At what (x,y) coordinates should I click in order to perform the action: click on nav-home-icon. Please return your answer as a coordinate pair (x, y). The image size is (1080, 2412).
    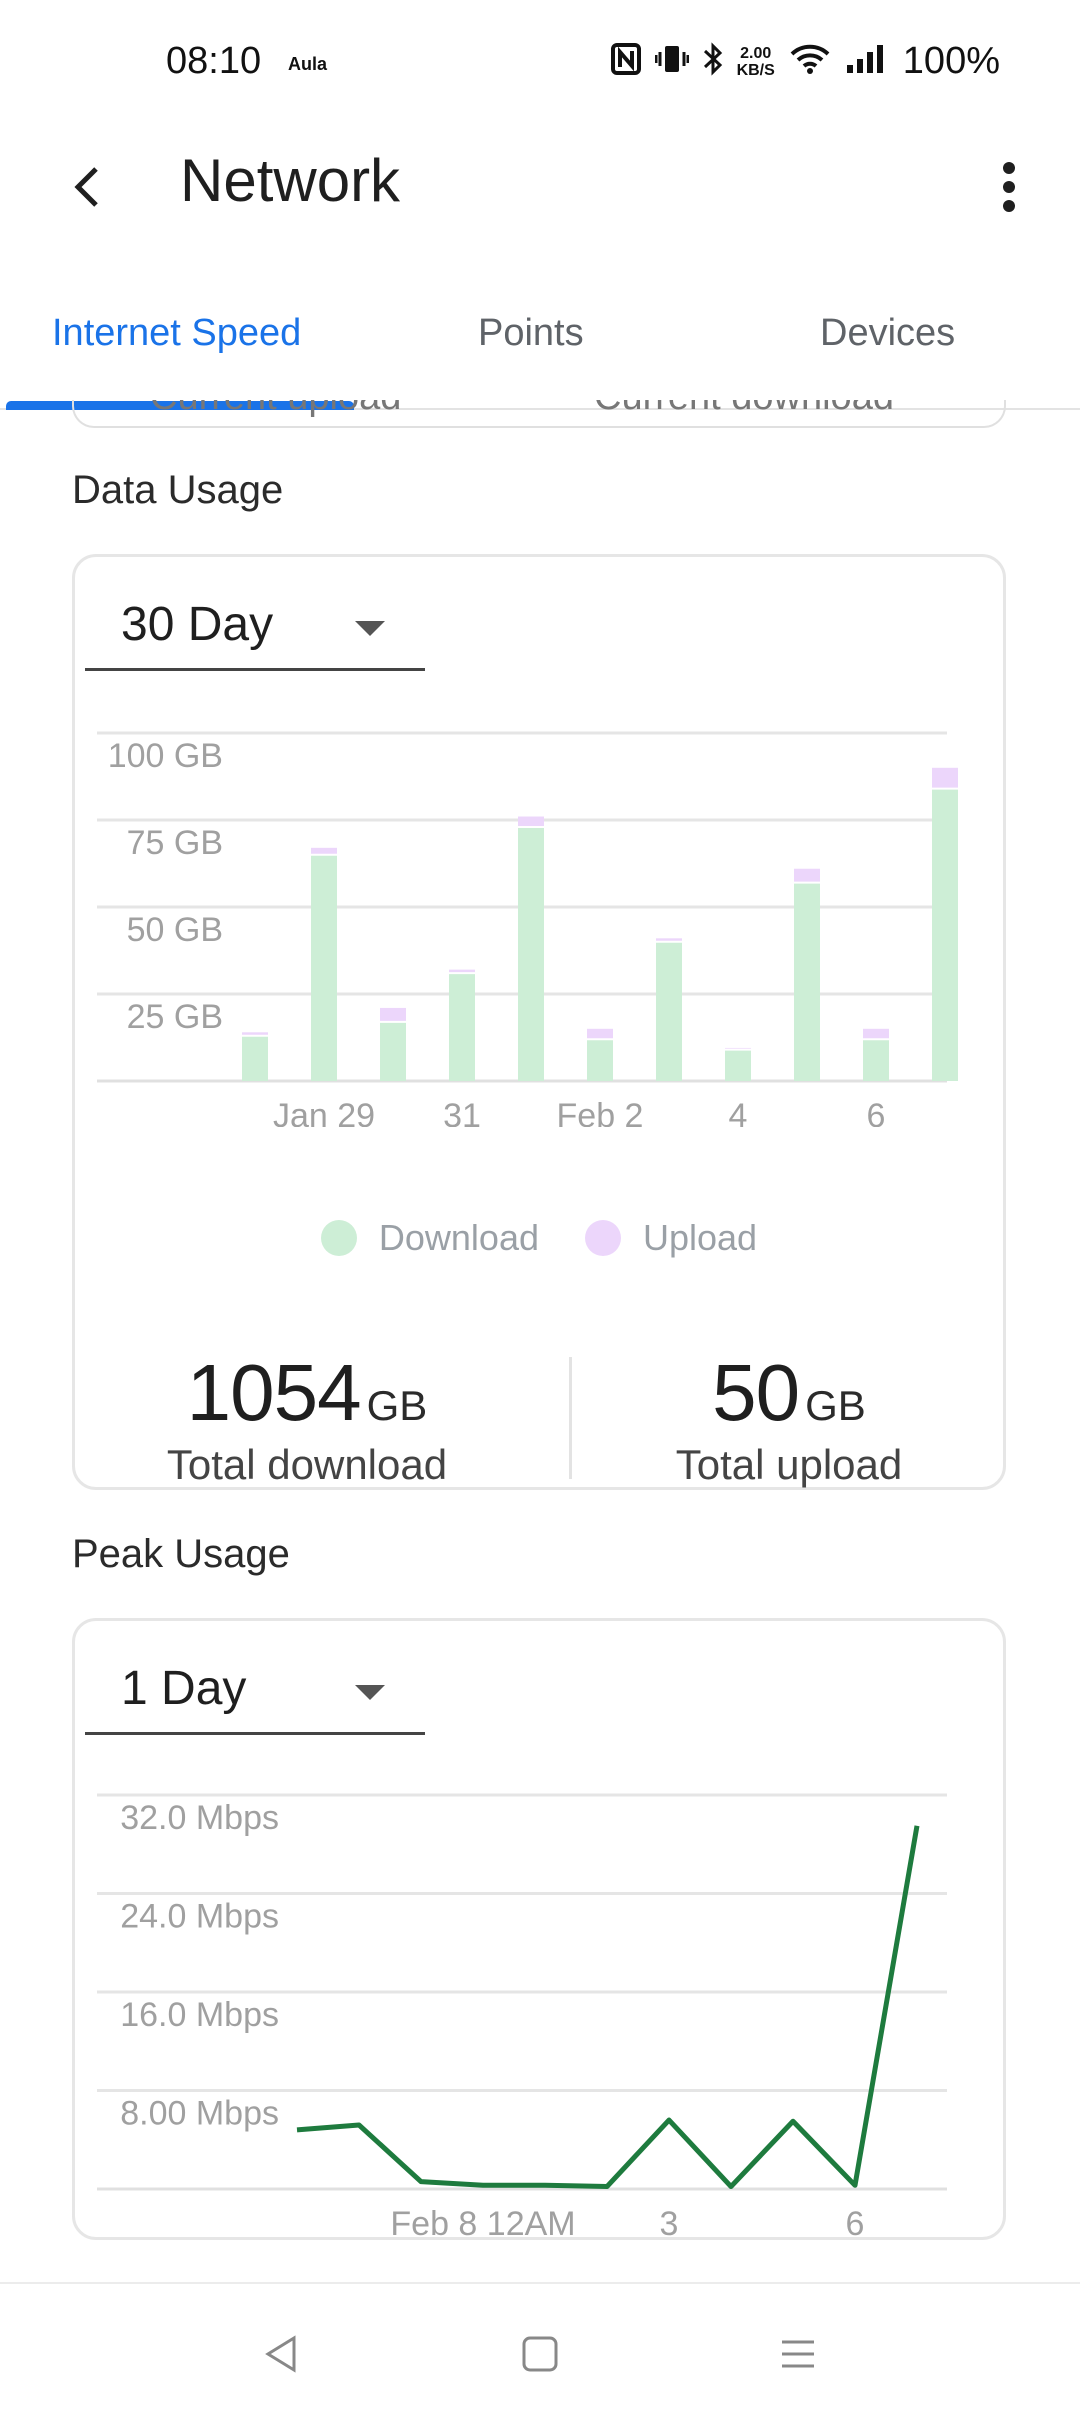
    Looking at the image, I should click on (540, 2354).